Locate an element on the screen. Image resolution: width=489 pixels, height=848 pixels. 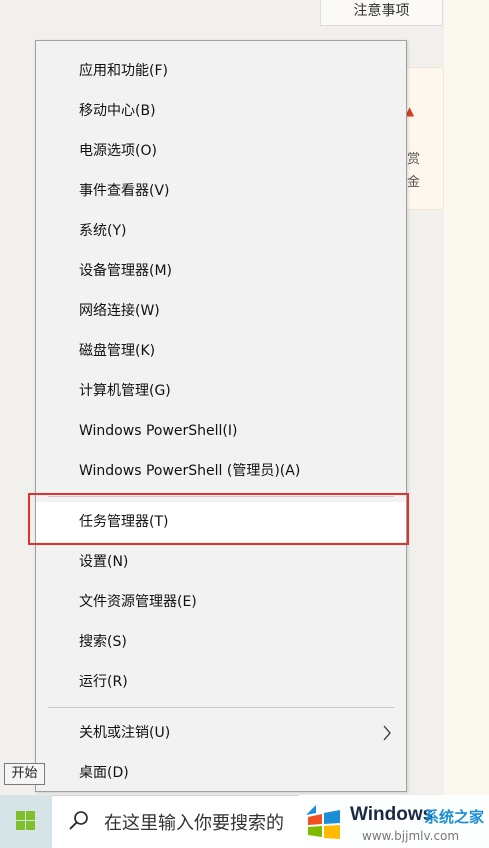
windows-logo-icon is located at coordinates (25, 820).